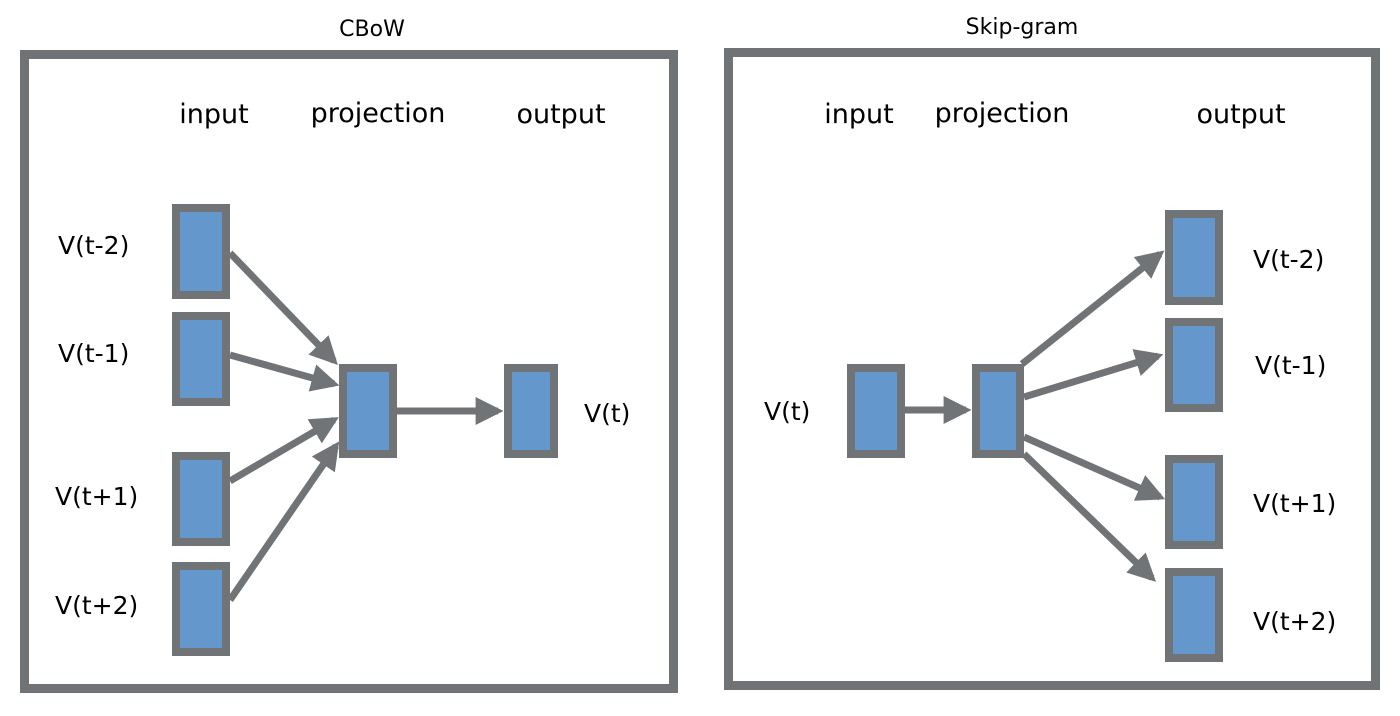 This screenshot has width=1400, height=716. What do you see at coordinates (1035, 416) in the screenshot?
I see `skipgram-arrows` at bounding box center [1035, 416].